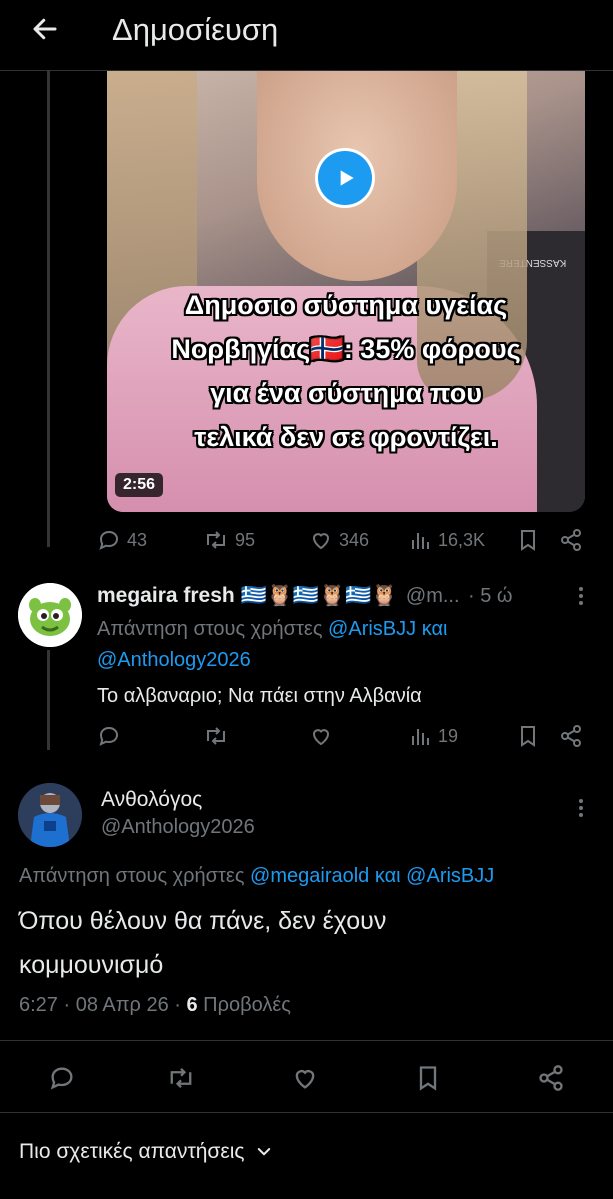  I want to click on play-button-icon, so click(345, 178).